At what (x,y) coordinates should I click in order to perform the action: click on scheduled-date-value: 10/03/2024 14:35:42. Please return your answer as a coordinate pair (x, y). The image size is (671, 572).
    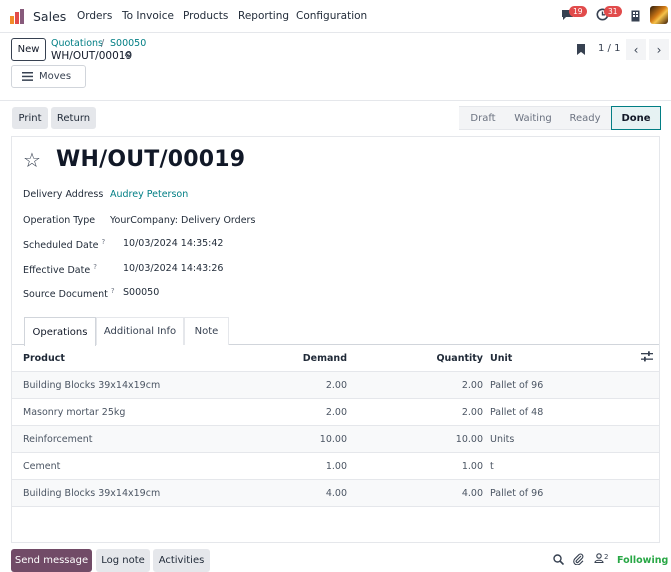
    Looking at the image, I should click on (173, 243).